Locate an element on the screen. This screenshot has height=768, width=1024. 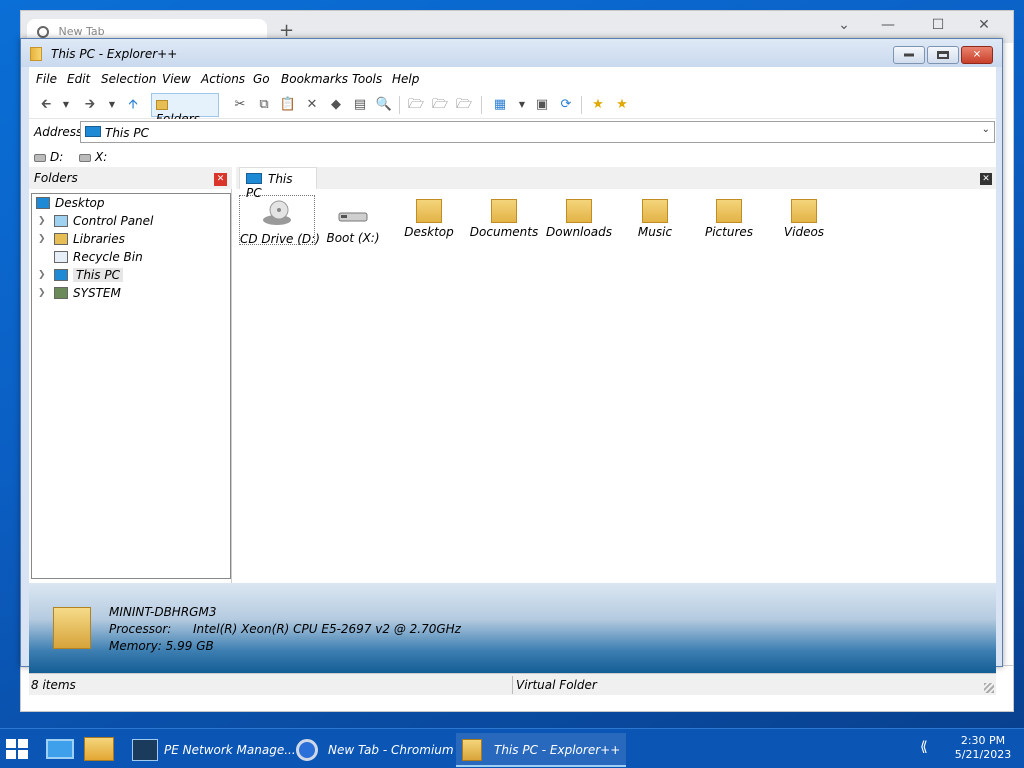
menu-file: File is located at coordinates (46, 79).